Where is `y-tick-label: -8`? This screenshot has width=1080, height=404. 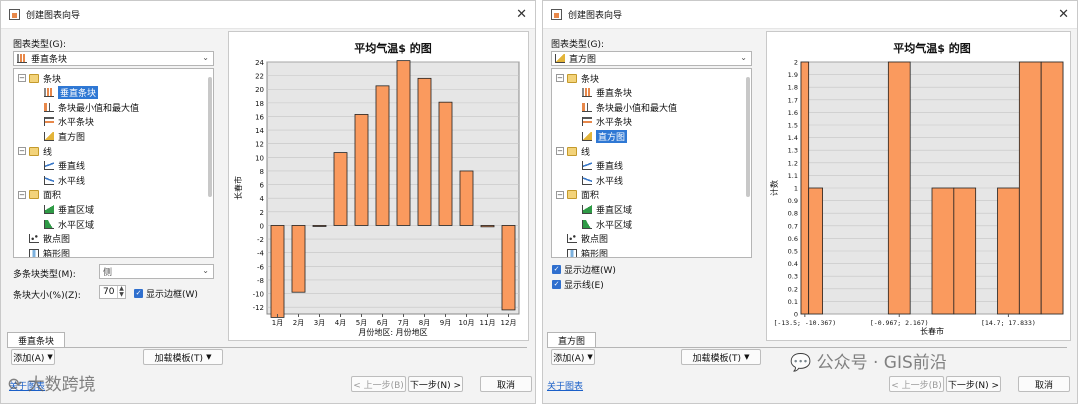
y-tick-label: -8 is located at coordinates (260, 281).